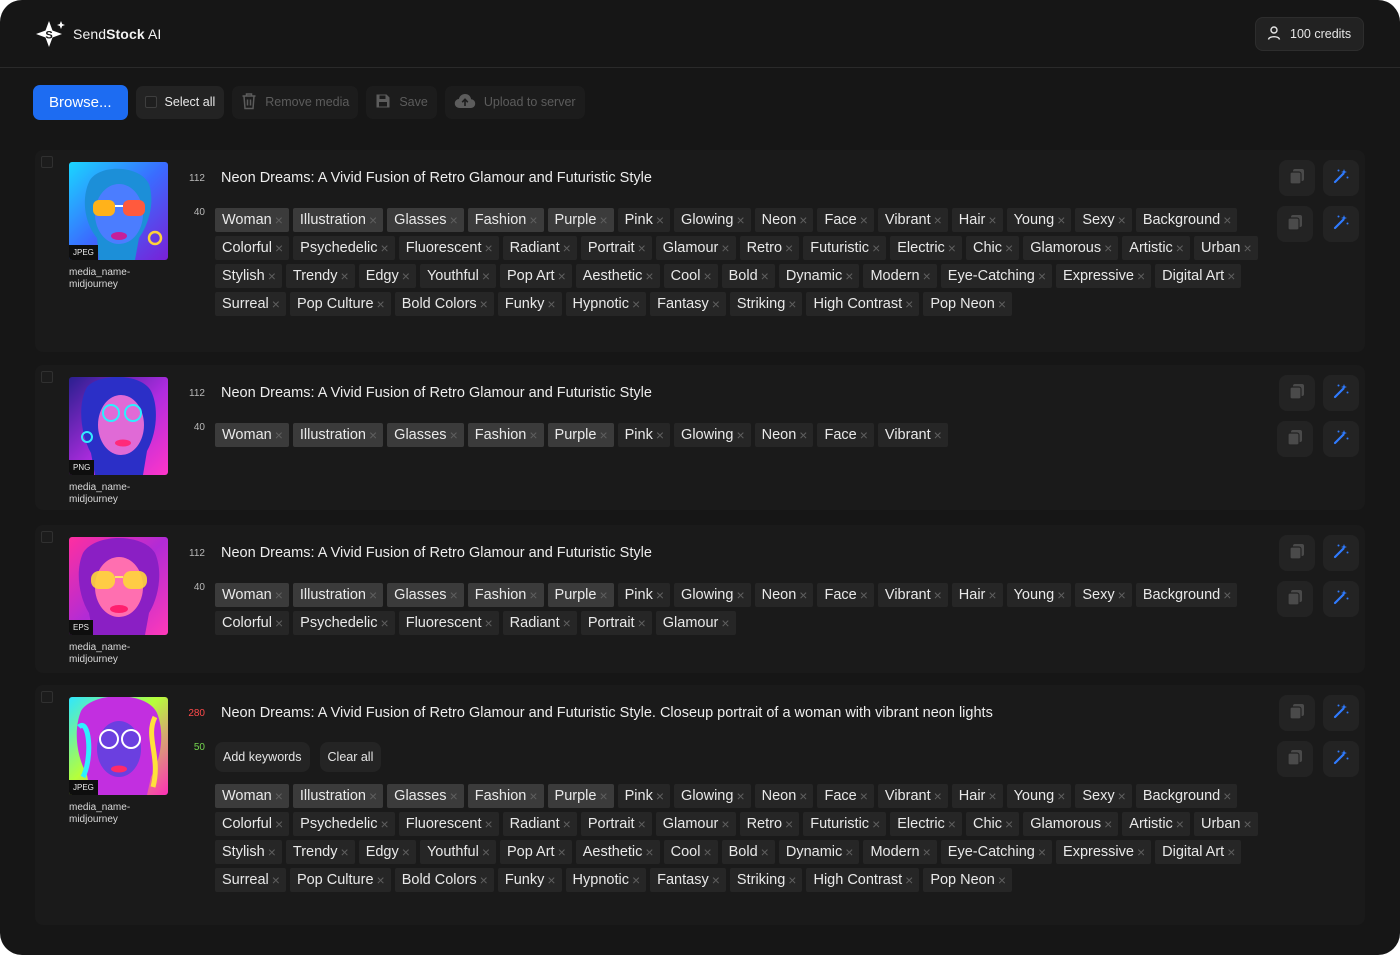 This screenshot has width=1400, height=955. What do you see at coordinates (863, 304) in the screenshot?
I see `keyword-tag: High Contrast ×` at bounding box center [863, 304].